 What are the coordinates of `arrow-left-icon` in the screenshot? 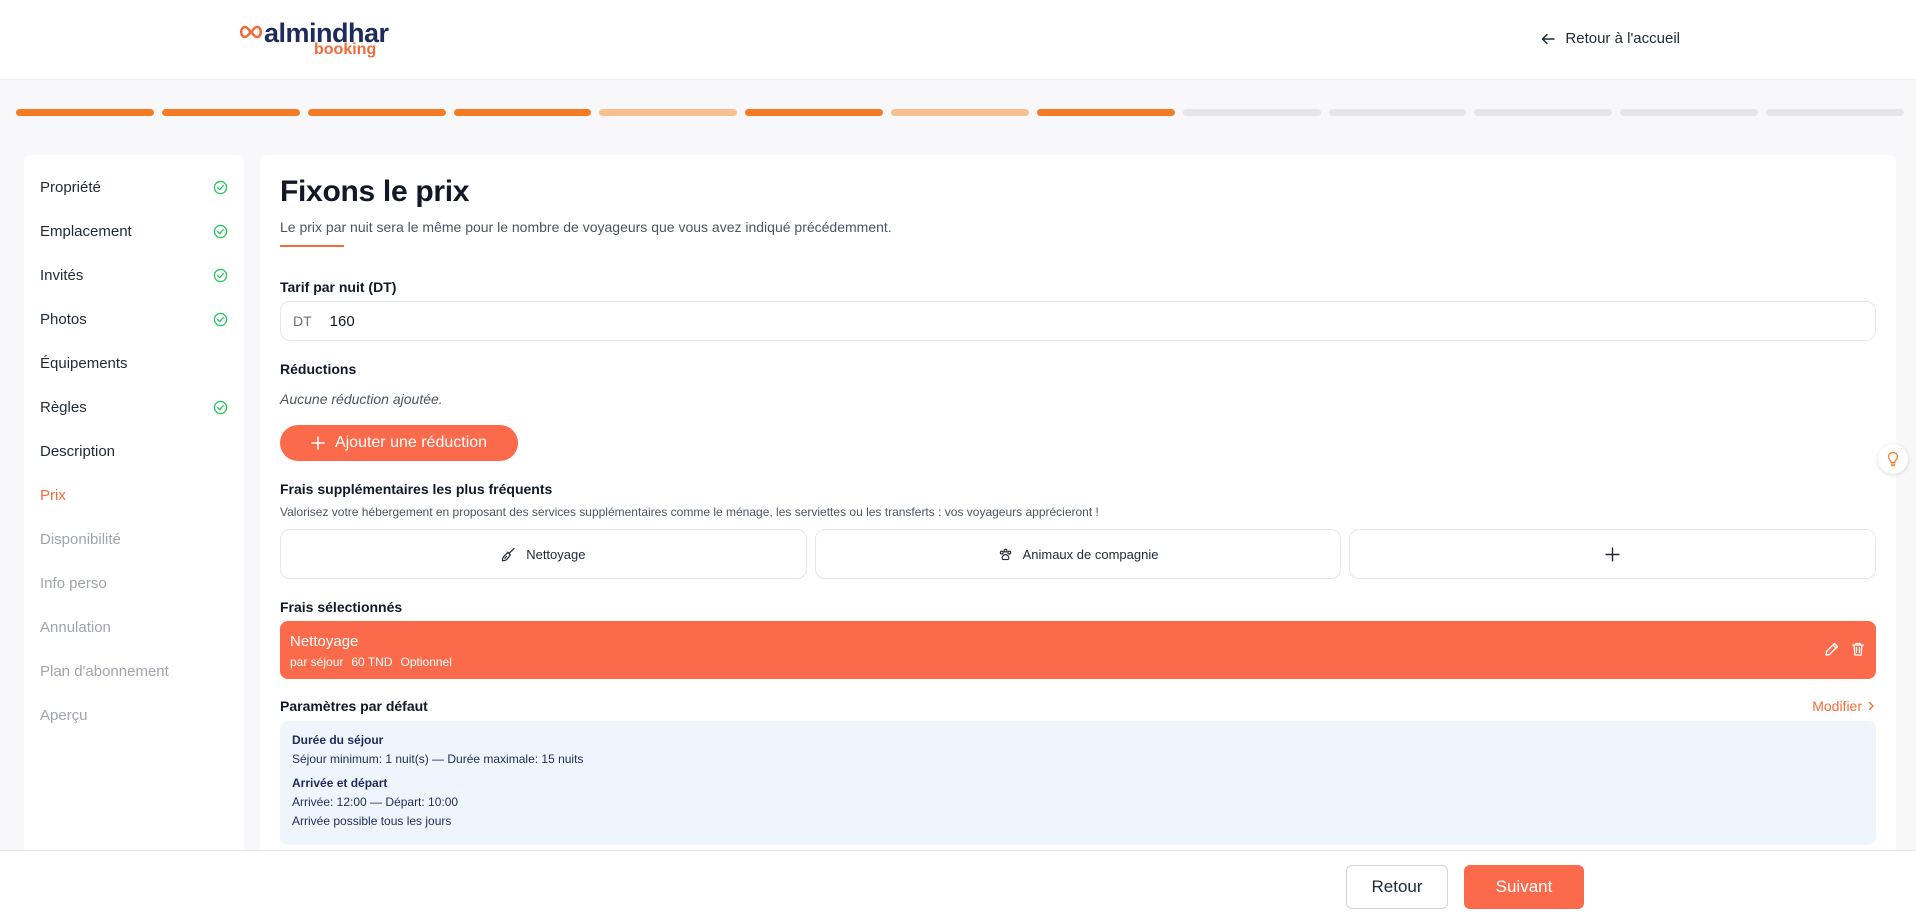 It's located at (1549, 38).